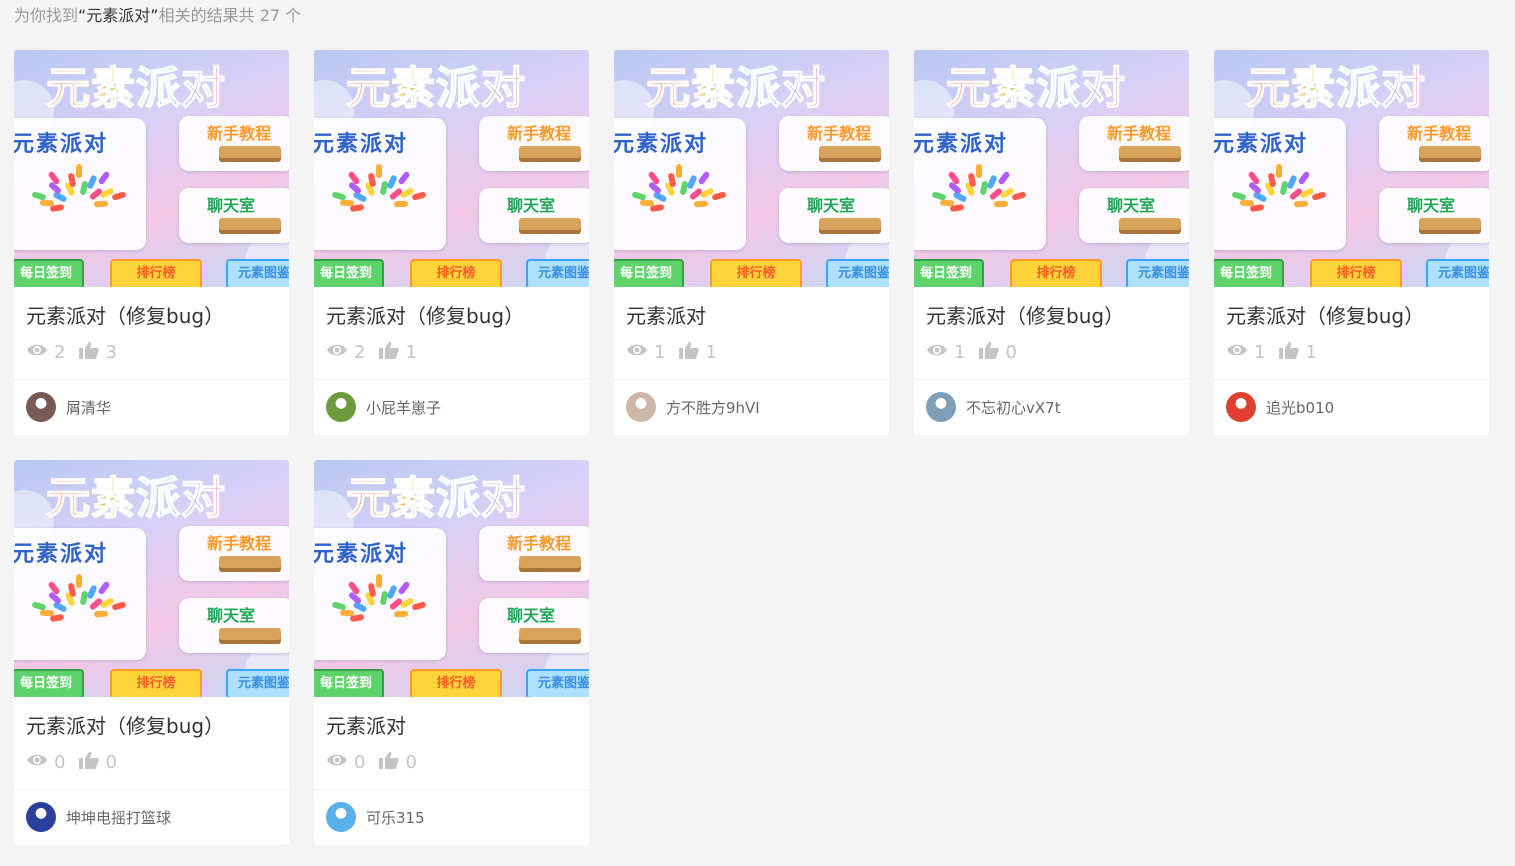 This screenshot has width=1515, height=866. What do you see at coordinates (1260, 352) in the screenshot?
I see `view-count-value: 1` at bounding box center [1260, 352].